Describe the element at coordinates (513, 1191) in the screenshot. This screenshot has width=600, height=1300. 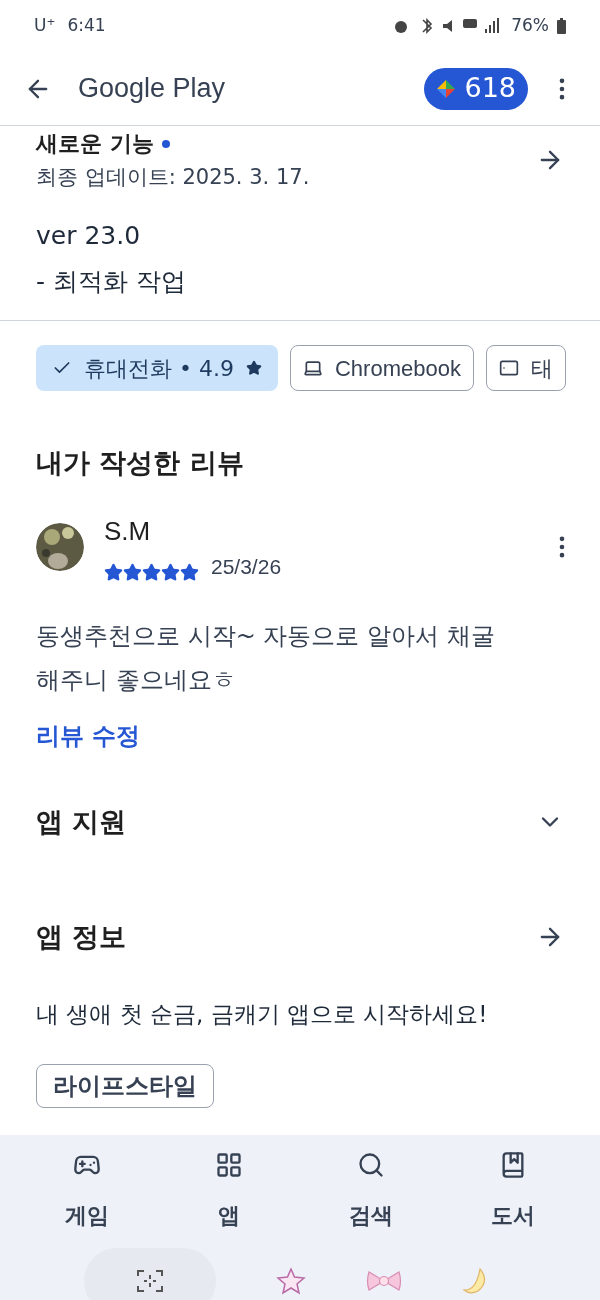
I see `nav-tab: 도서` at that location.